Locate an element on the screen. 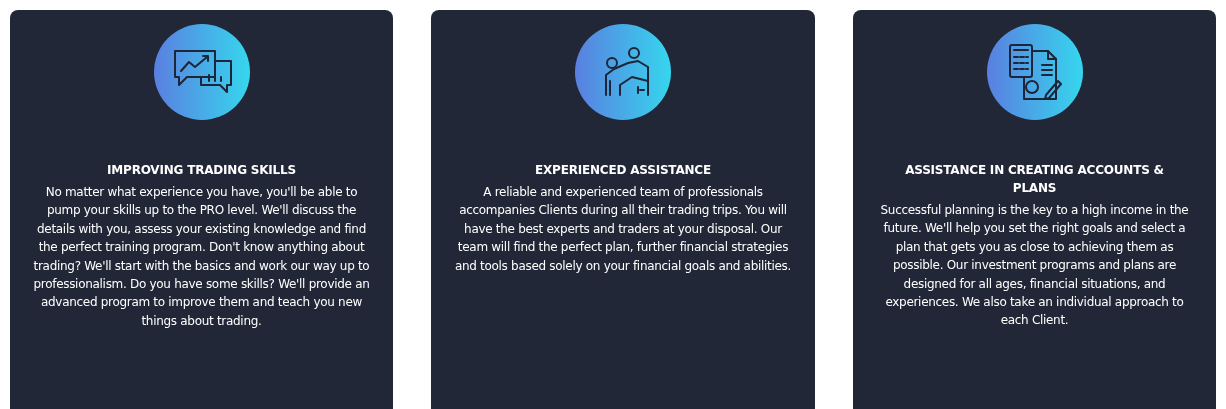 This screenshot has height=409, width=1226. calculator-document-icon is located at coordinates (1034, 72).